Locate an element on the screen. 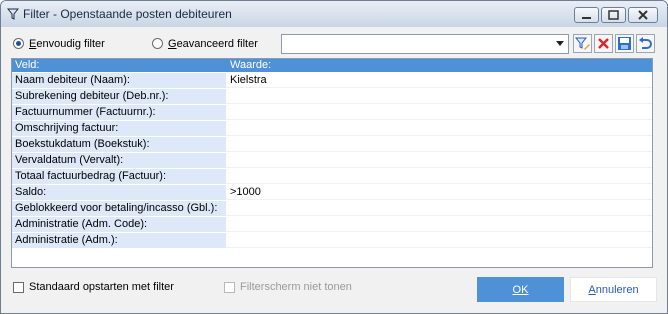  saved-filter-select is located at coordinates (425, 44).